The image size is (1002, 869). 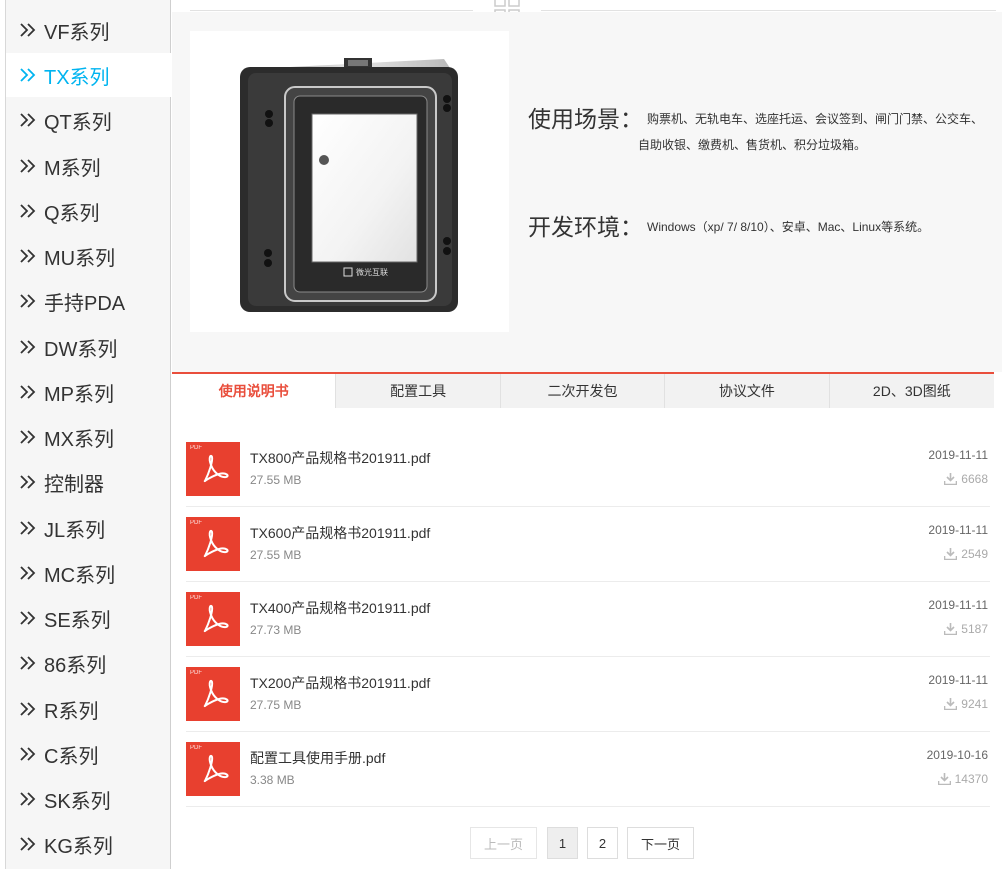 What do you see at coordinates (660, 843) in the screenshot?
I see `next-page-button: 下一页` at bounding box center [660, 843].